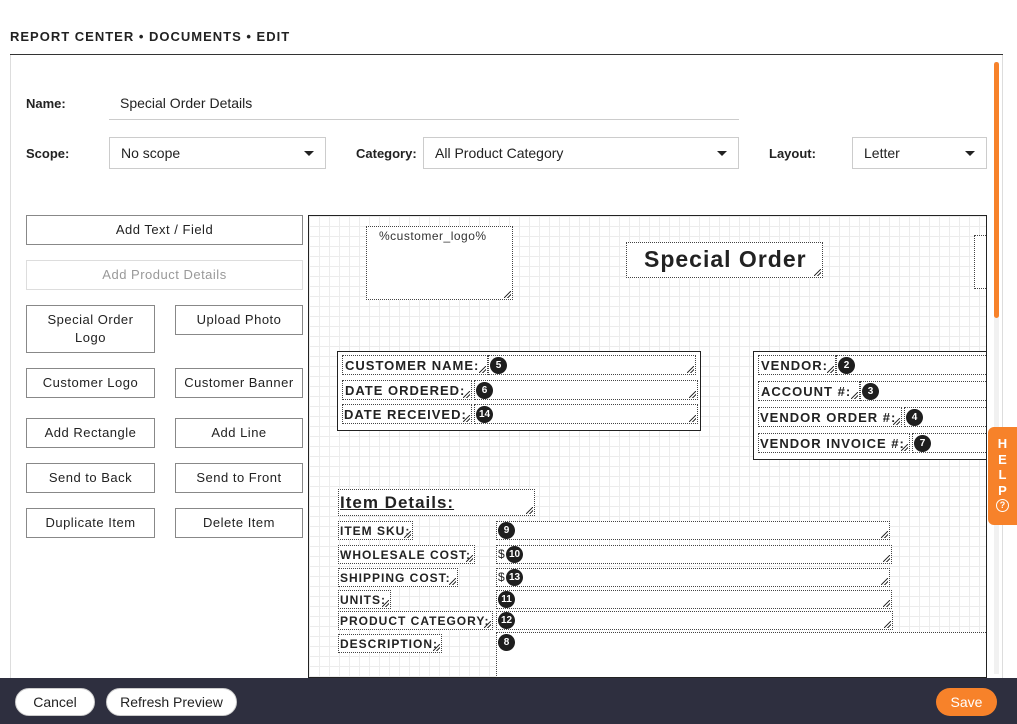 Image resolution: width=1017 pixels, height=724 pixels. Describe the element at coordinates (375, 530) in the screenshot. I see `item-sku-label-box: ITEM SKU:` at that location.